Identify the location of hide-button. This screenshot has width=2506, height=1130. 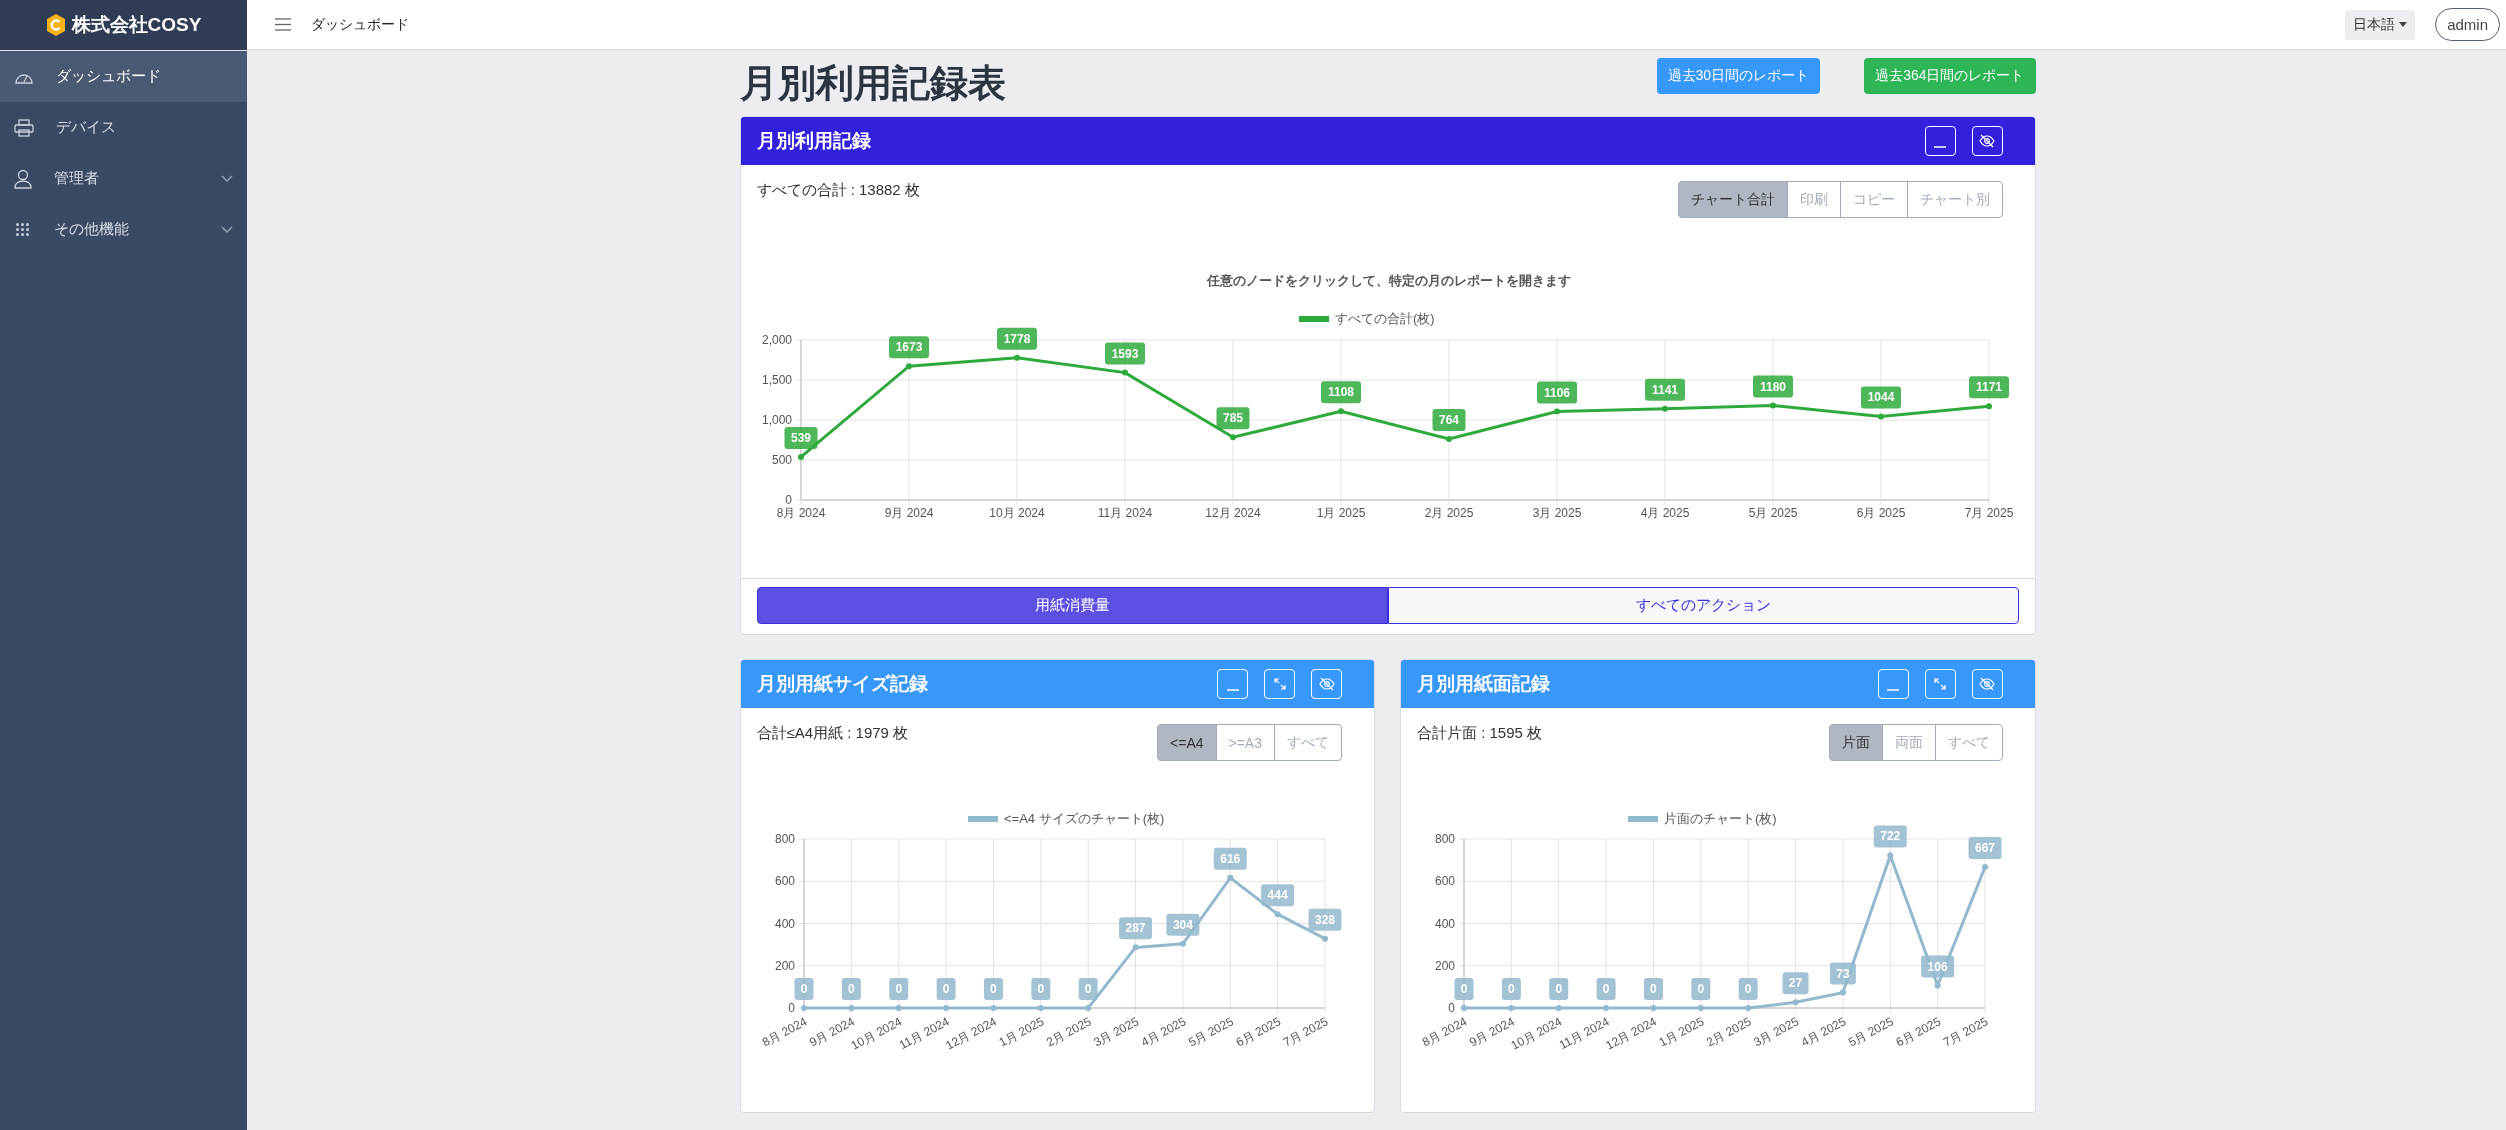
(1987, 141).